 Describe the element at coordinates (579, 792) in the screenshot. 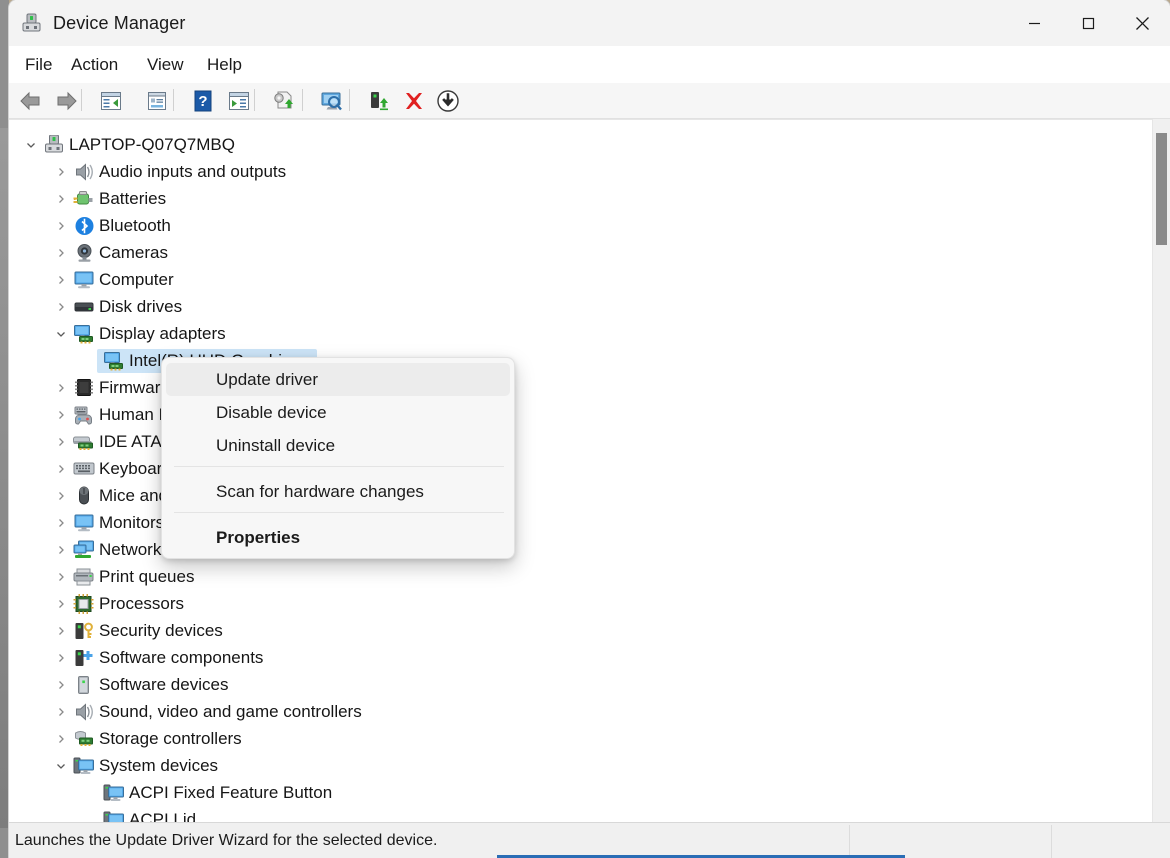

I see `tree-item: ACPI Fixed Feature Button` at that location.